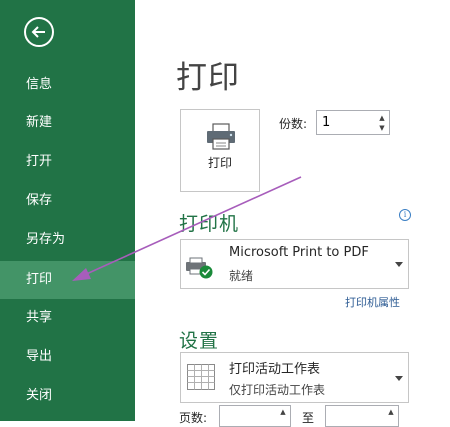  What do you see at coordinates (67, 357) in the screenshot?
I see `nav-item-export: 导出` at bounding box center [67, 357].